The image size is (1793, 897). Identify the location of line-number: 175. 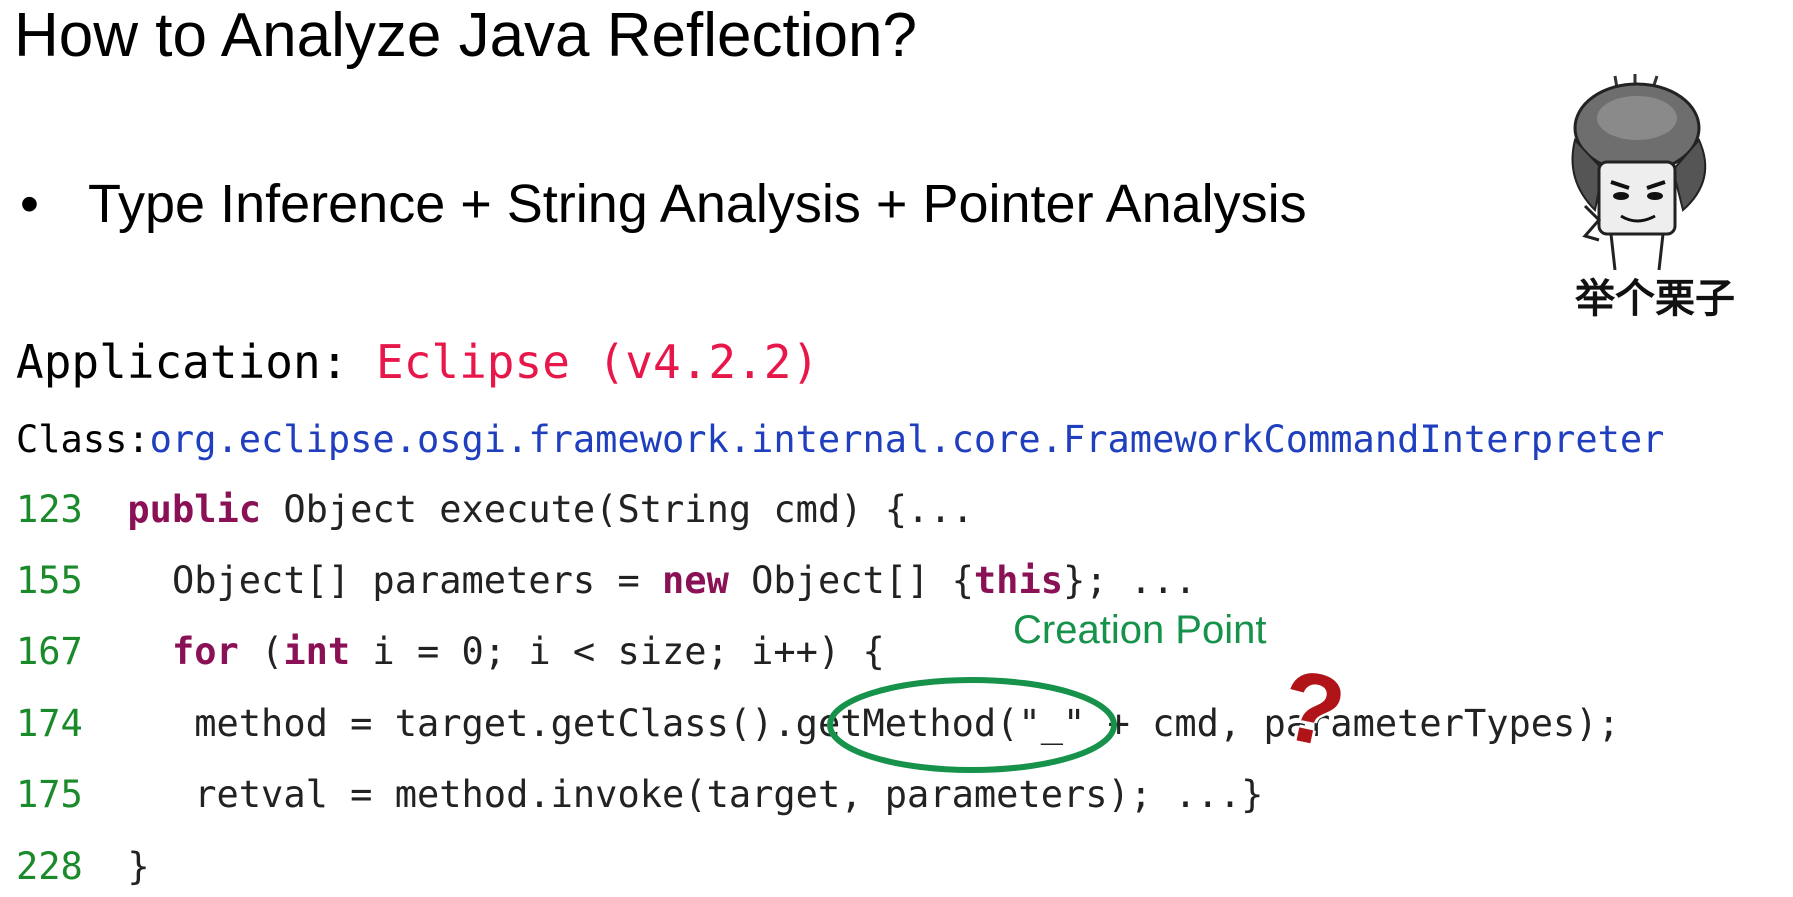
(49, 794).